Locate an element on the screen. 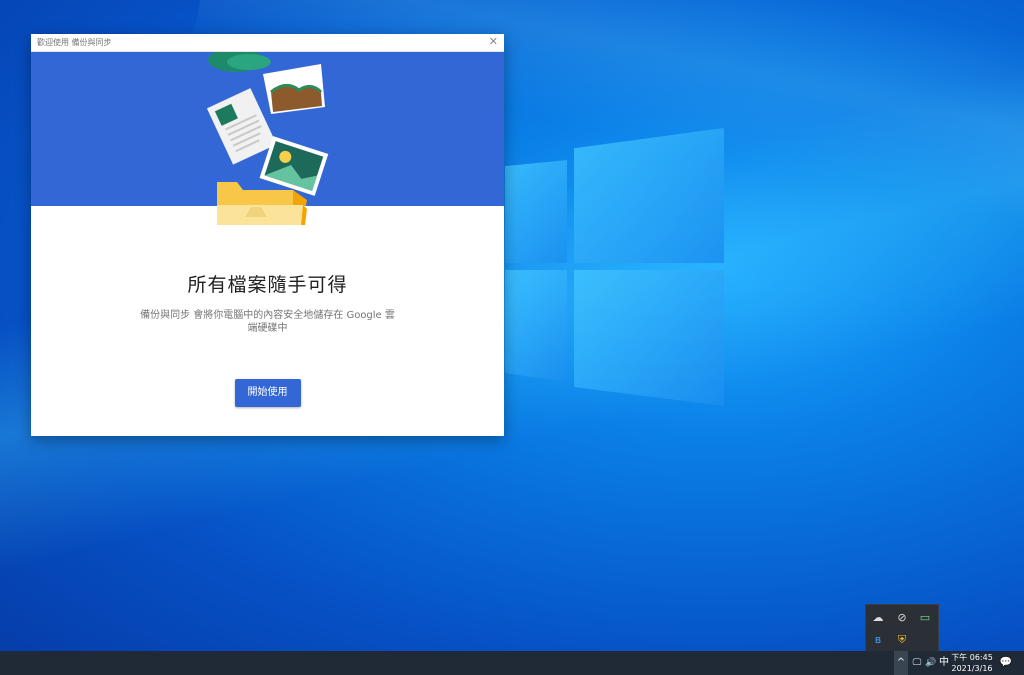  clock-time: 下午 06:45 is located at coordinates (972, 657).